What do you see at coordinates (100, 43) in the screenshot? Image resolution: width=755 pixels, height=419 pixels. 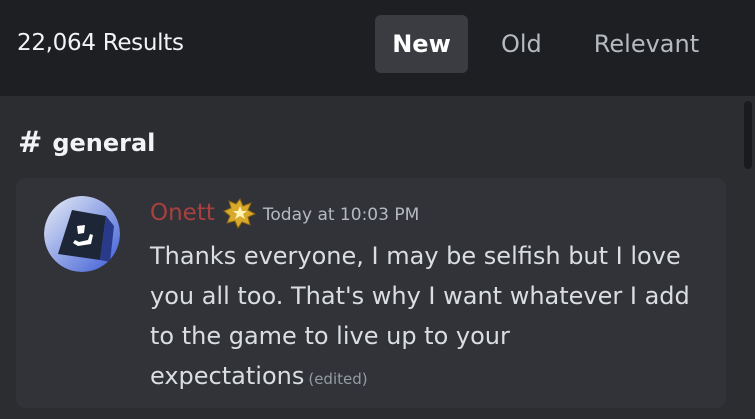 I see `results-count: 22,064 Results` at bounding box center [100, 43].